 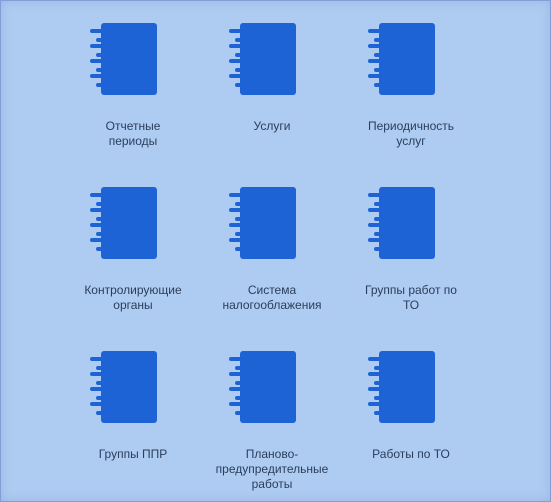 What do you see at coordinates (272, 126) in the screenshot?
I see `tile-label: Услуги` at bounding box center [272, 126].